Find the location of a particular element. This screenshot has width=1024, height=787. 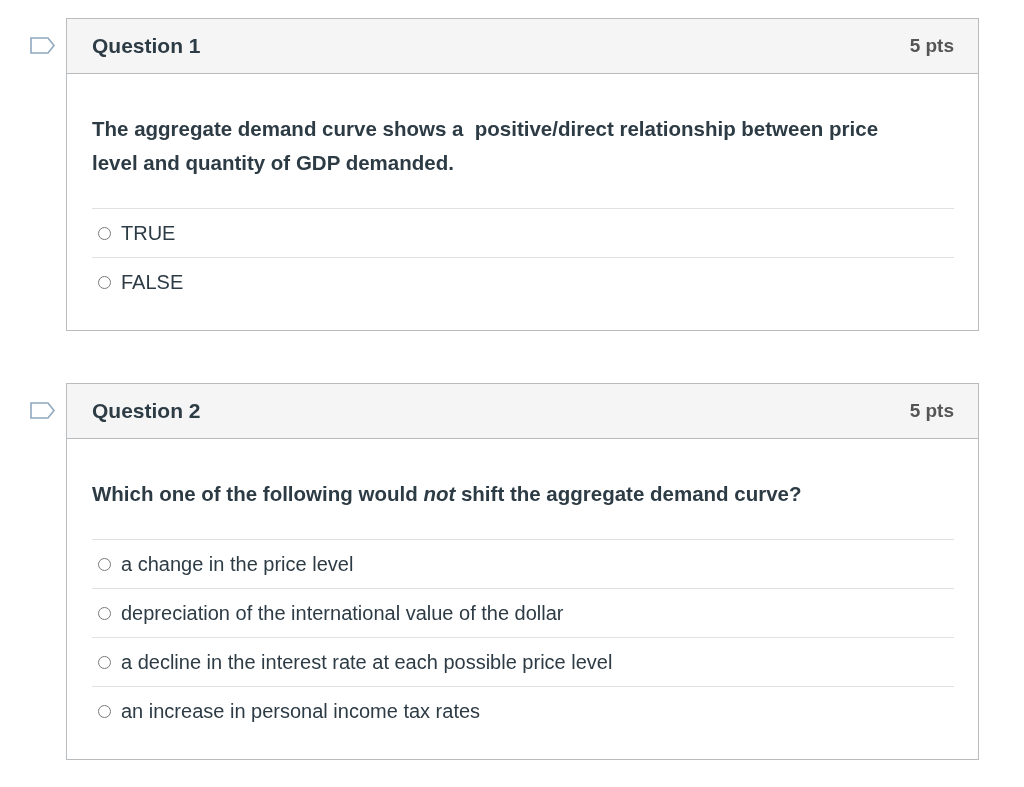

question-text: The aggregate demand curve shows a positive/direct relationship between price level and quantity of GDP demanded. is located at coordinates (486, 146).